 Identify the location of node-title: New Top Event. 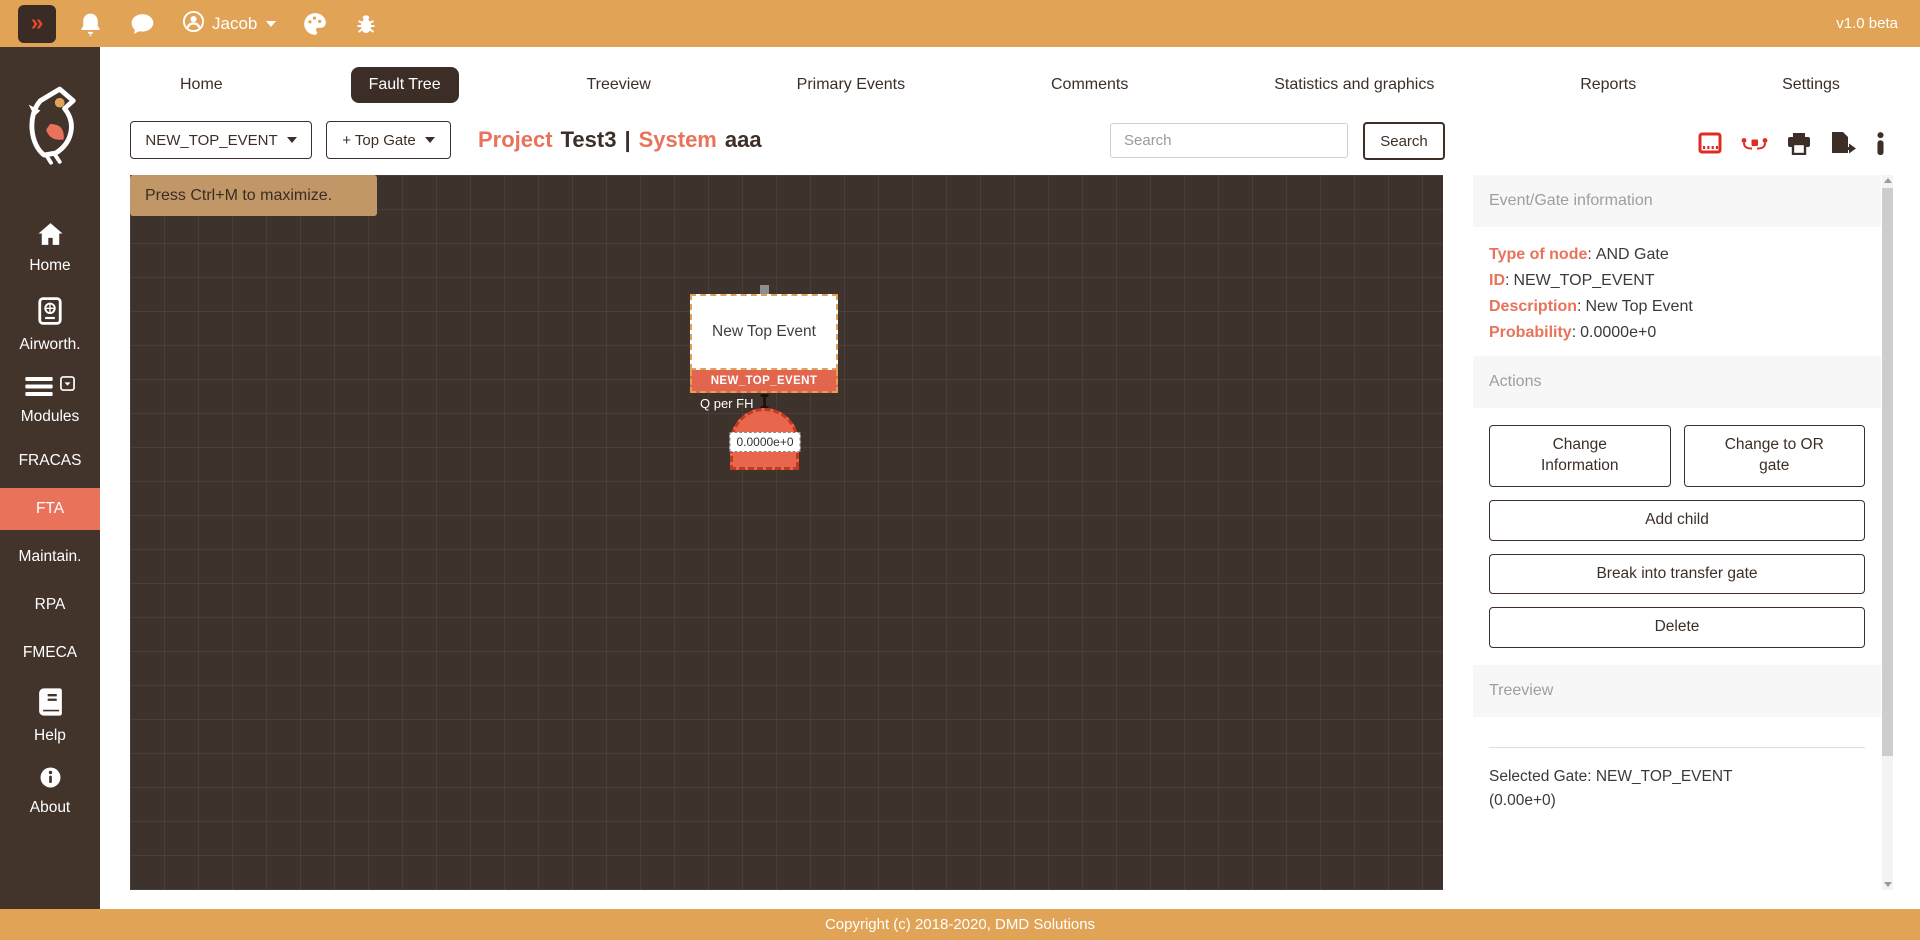
(764, 332).